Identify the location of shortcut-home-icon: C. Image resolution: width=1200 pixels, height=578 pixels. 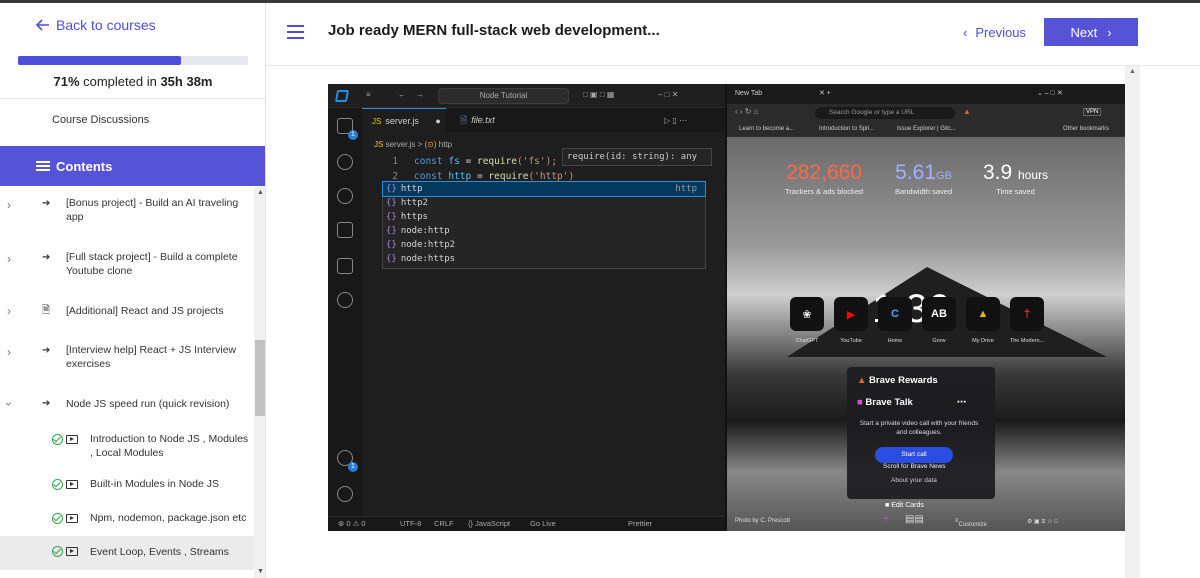
(895, 314).